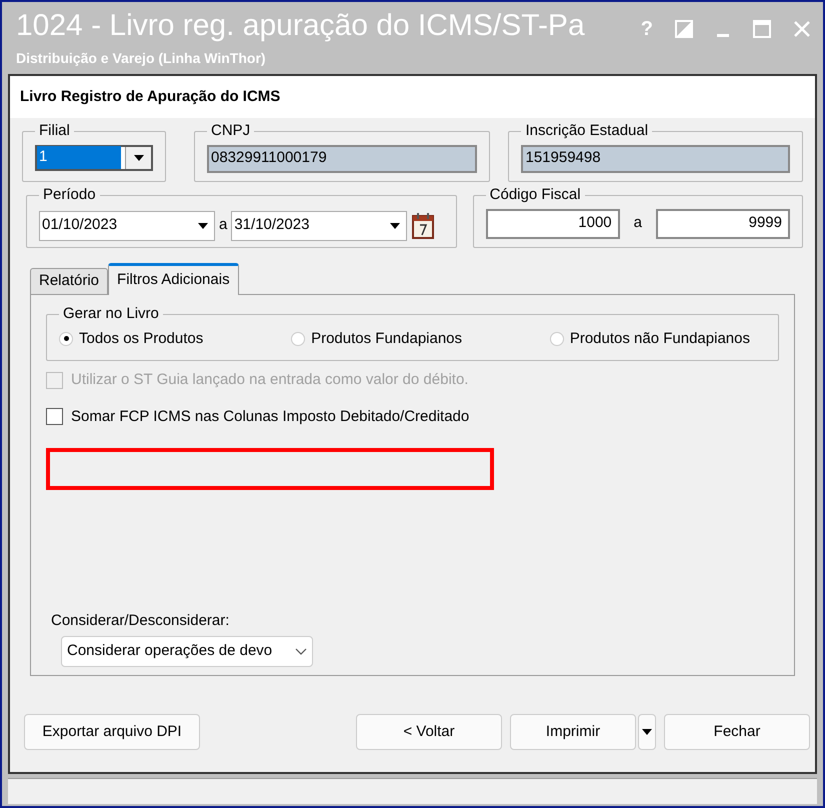 The height and width of the screenshot is (808, 825). I want to click on tab: Relatório, so click(69, 281).